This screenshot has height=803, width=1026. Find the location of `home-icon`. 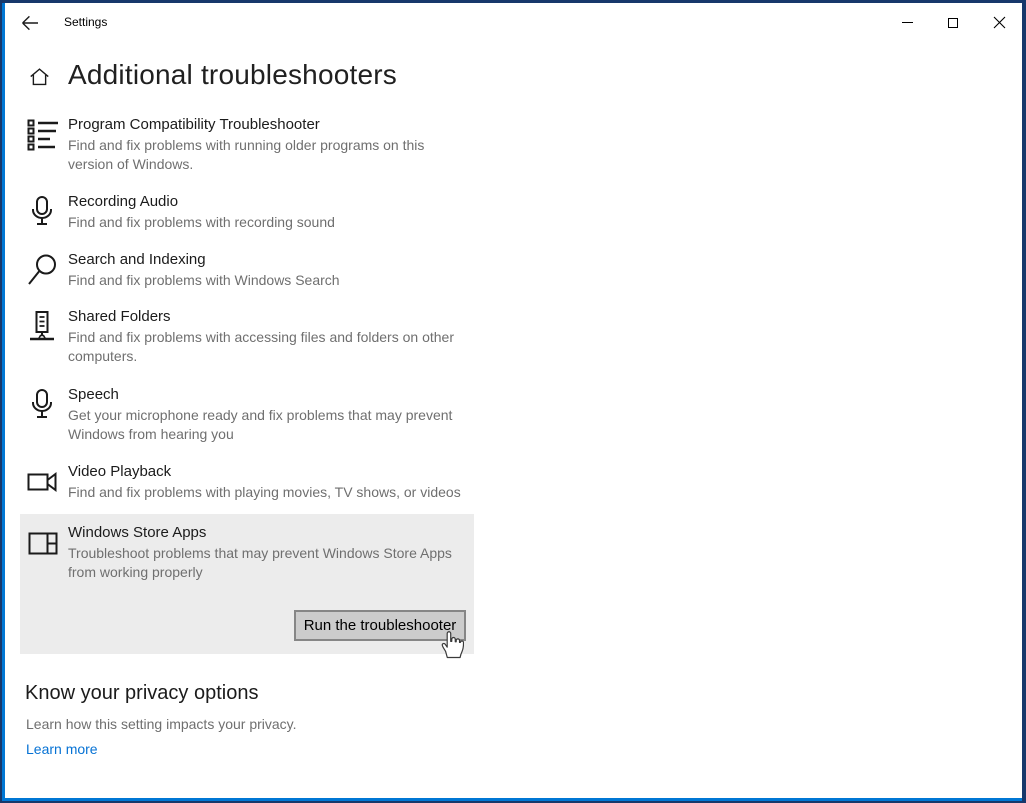

home-icon is located at coordinates (39, 77).